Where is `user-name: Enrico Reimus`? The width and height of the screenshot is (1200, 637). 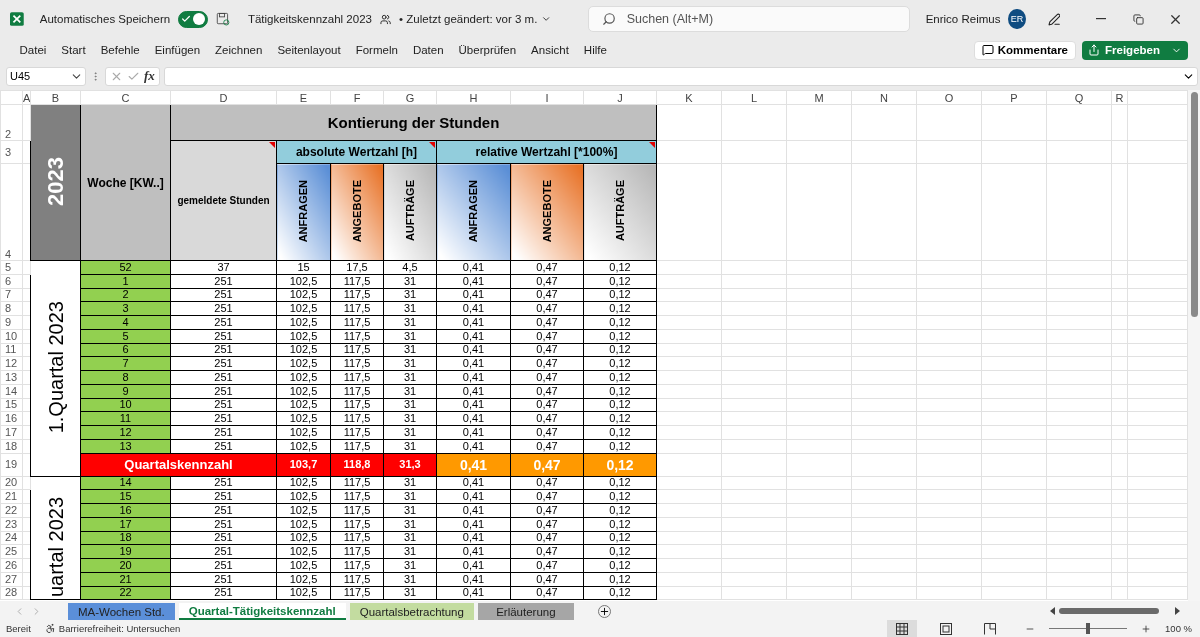 user-name: Enrico Reimus is located at coordinates (963, 19).